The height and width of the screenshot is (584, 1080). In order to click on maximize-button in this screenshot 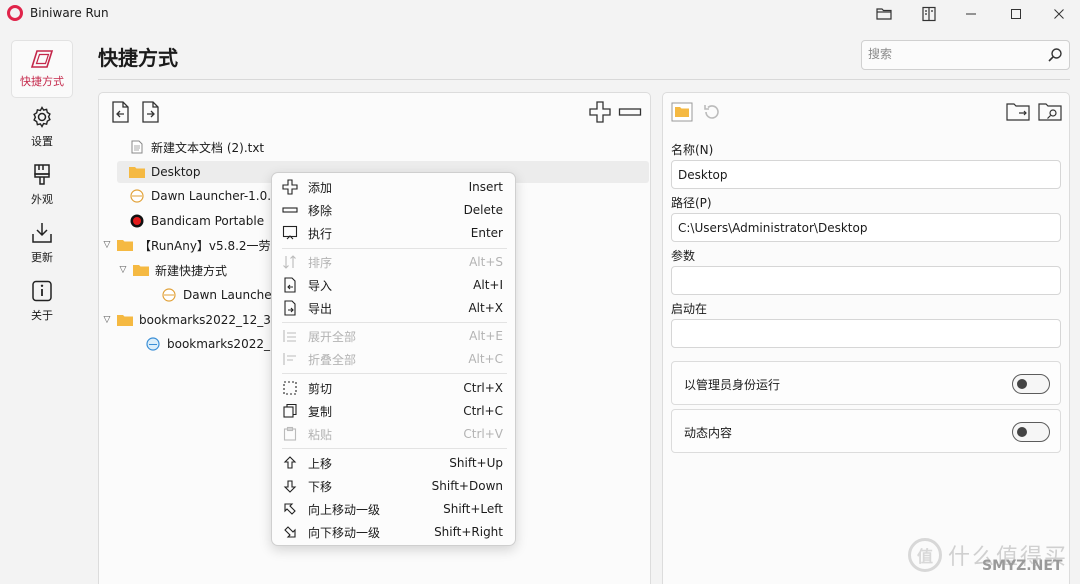, I will do `click(1016, 14)`.